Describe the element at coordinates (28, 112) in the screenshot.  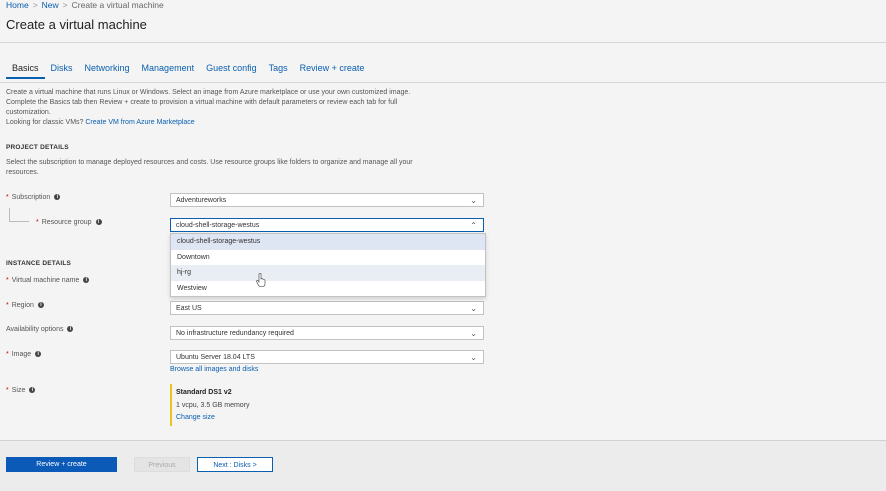
I see `intro-line: customization.` at that location.